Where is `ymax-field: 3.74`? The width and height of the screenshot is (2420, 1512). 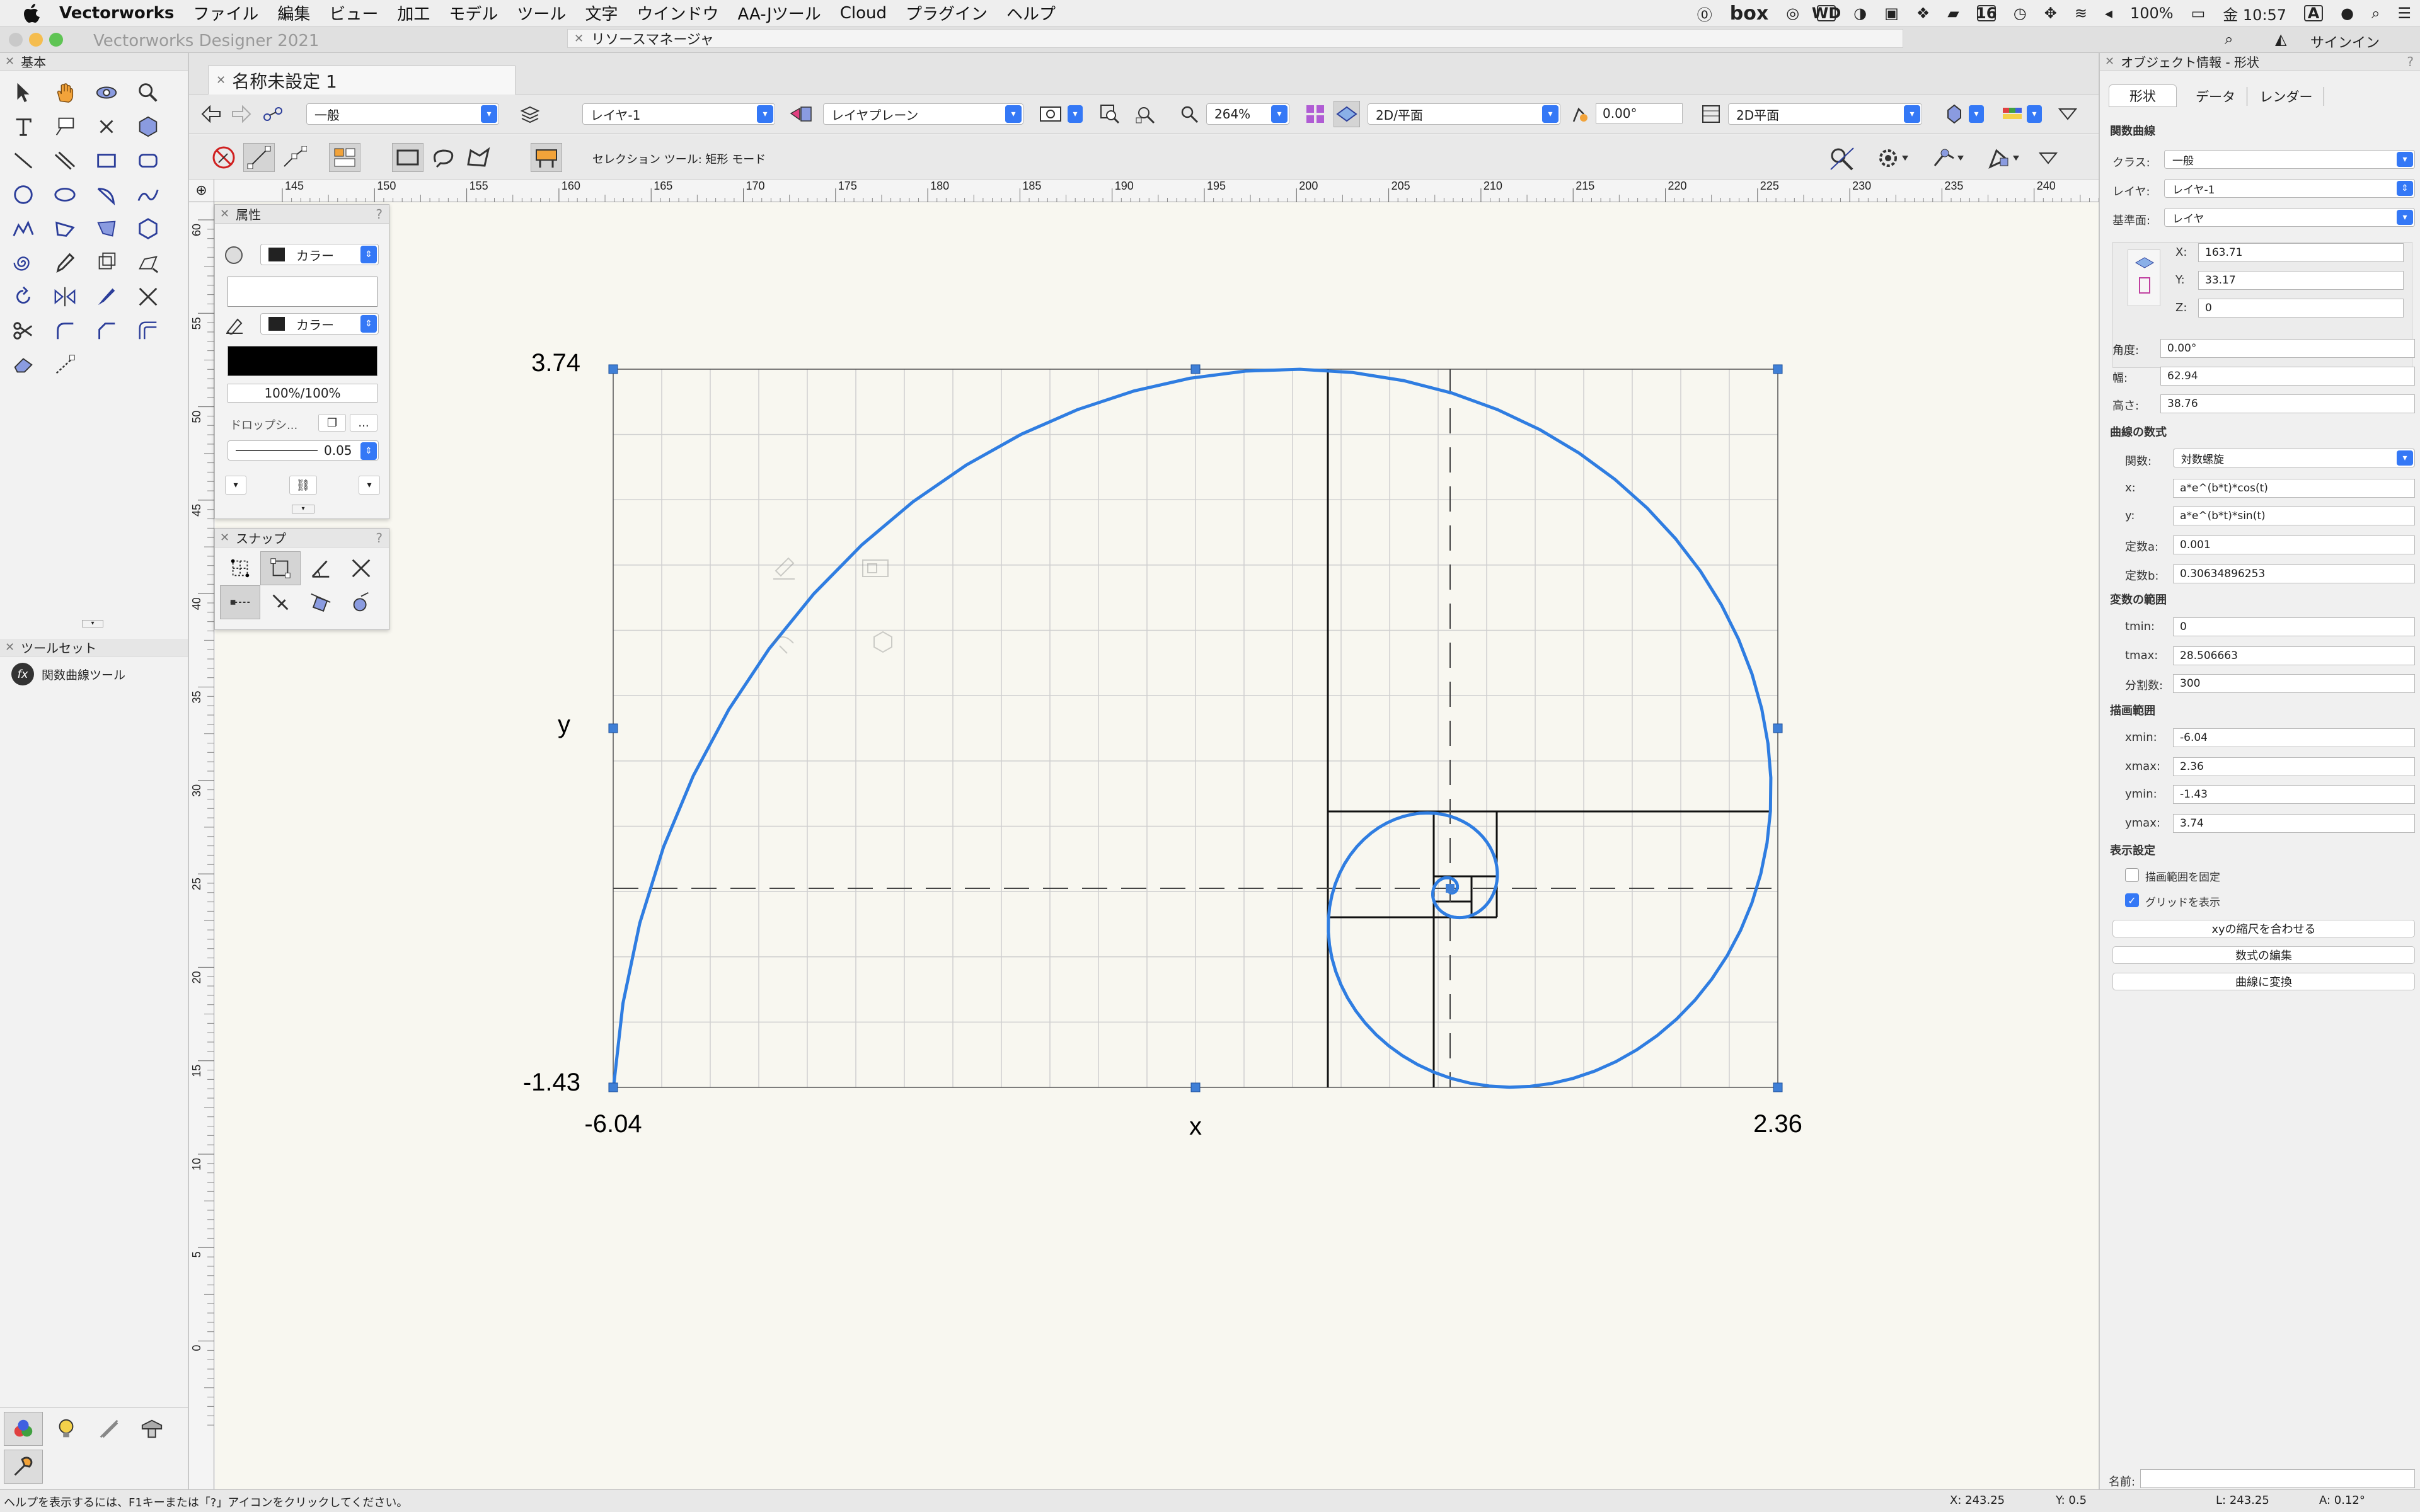
ymax-field: 3.74 is located at coordinates (2294, 823).